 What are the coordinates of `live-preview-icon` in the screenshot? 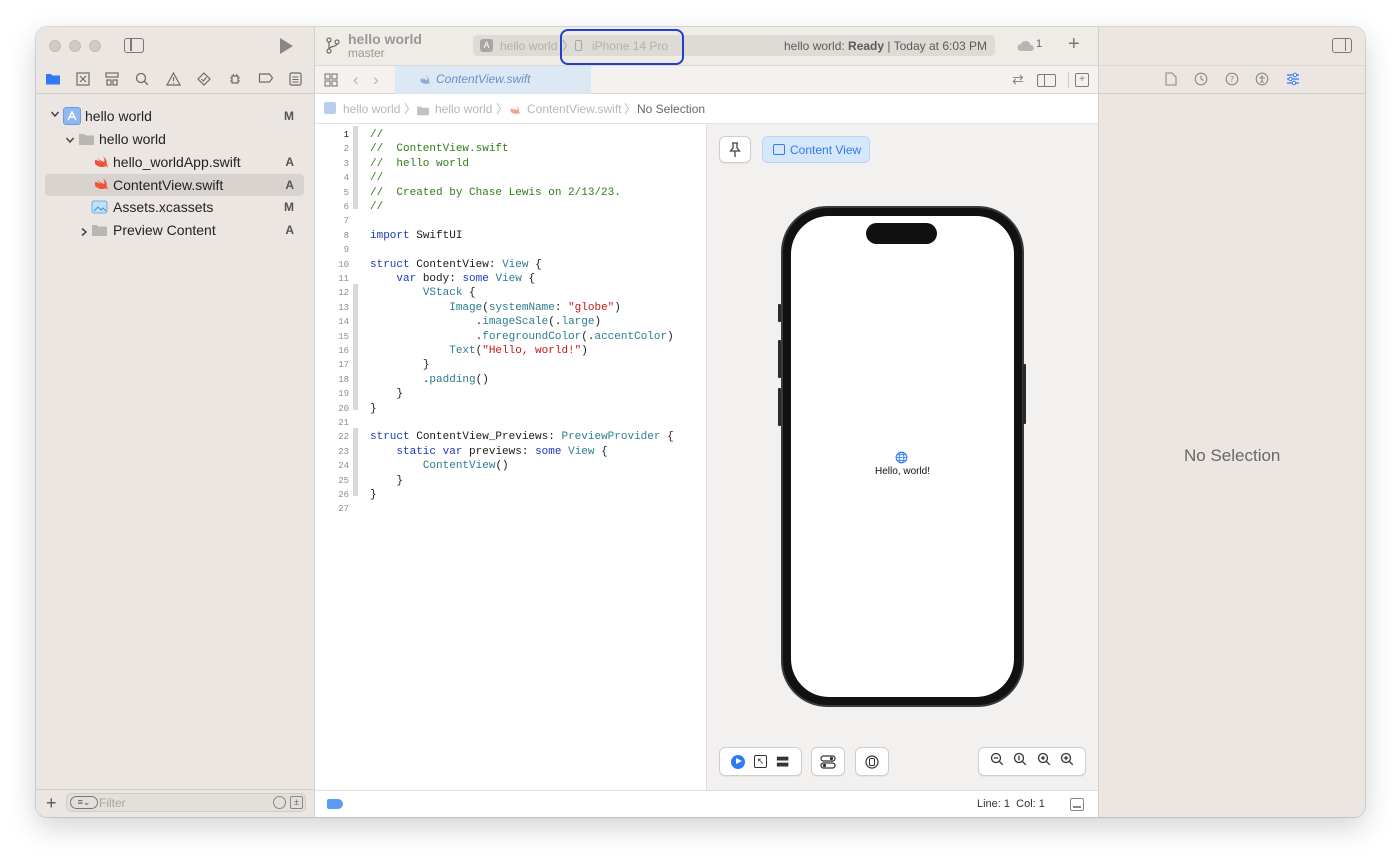 It's located at (737, 761).